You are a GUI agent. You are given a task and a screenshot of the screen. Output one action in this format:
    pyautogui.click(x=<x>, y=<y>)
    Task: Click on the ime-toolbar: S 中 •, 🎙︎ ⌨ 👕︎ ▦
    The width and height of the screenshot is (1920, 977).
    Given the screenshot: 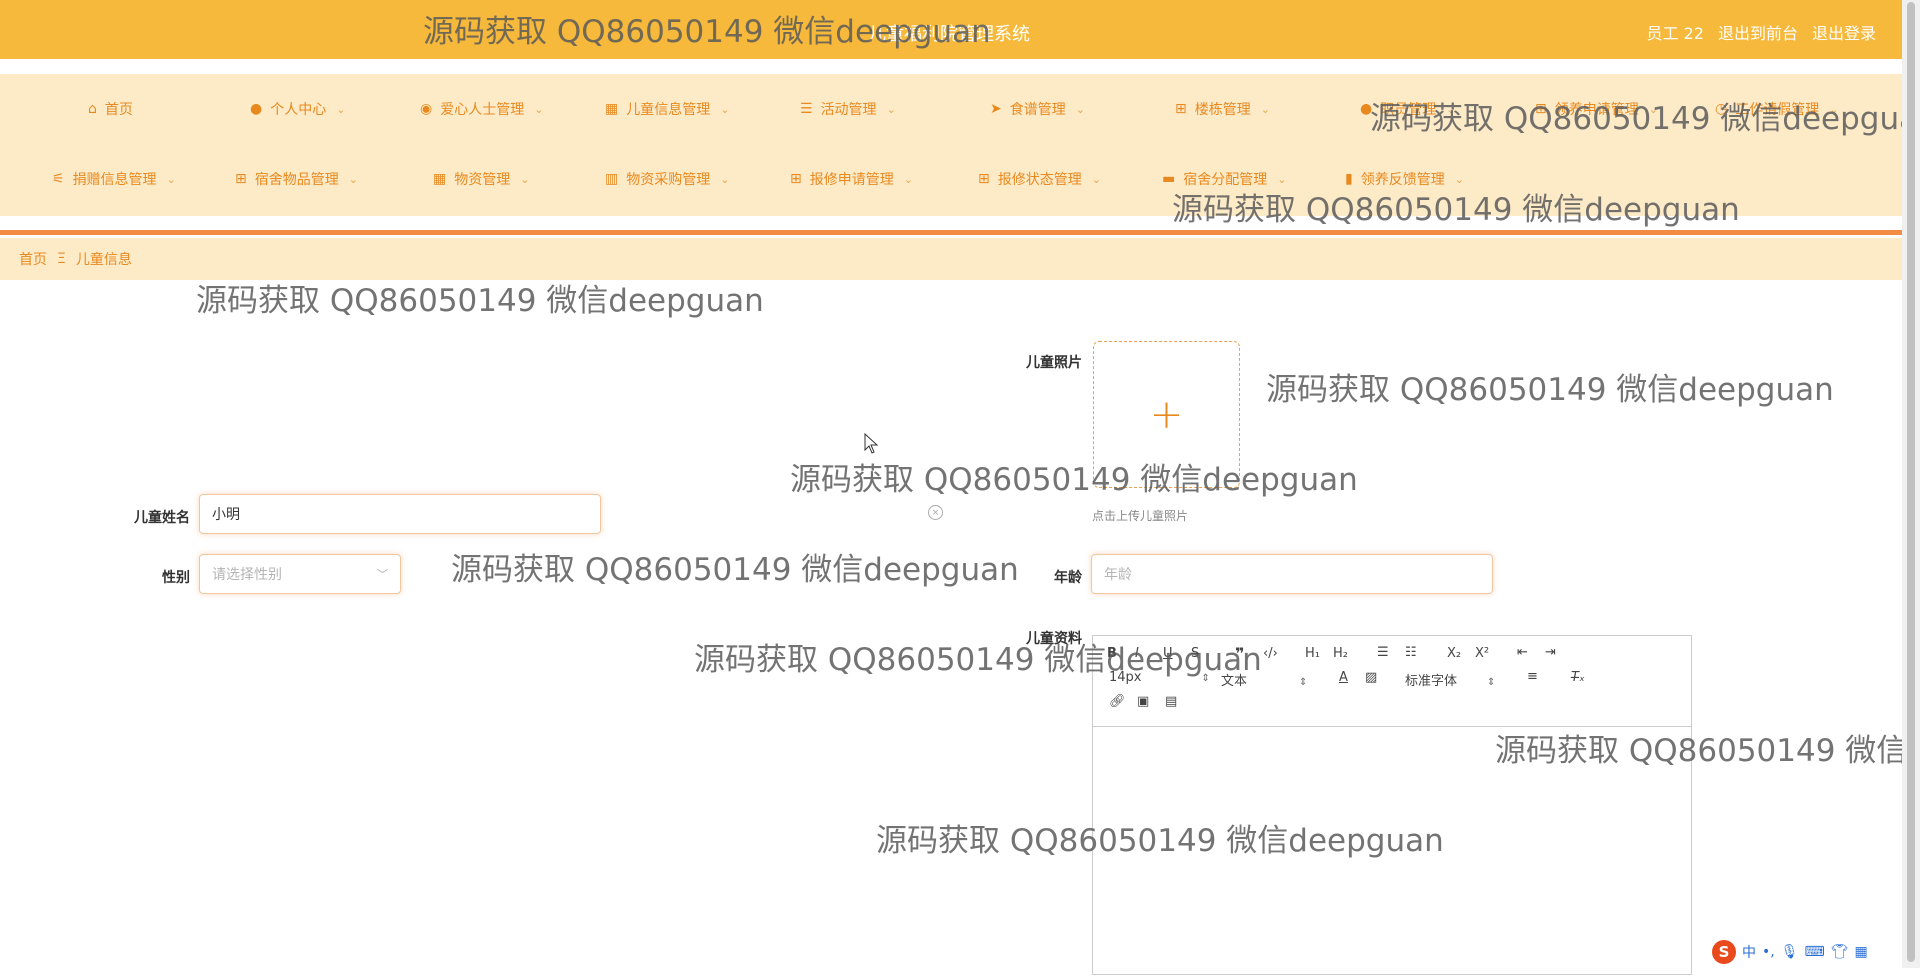 What is the action you would take?
    pyautogui.click(x=1790, y=952)
    